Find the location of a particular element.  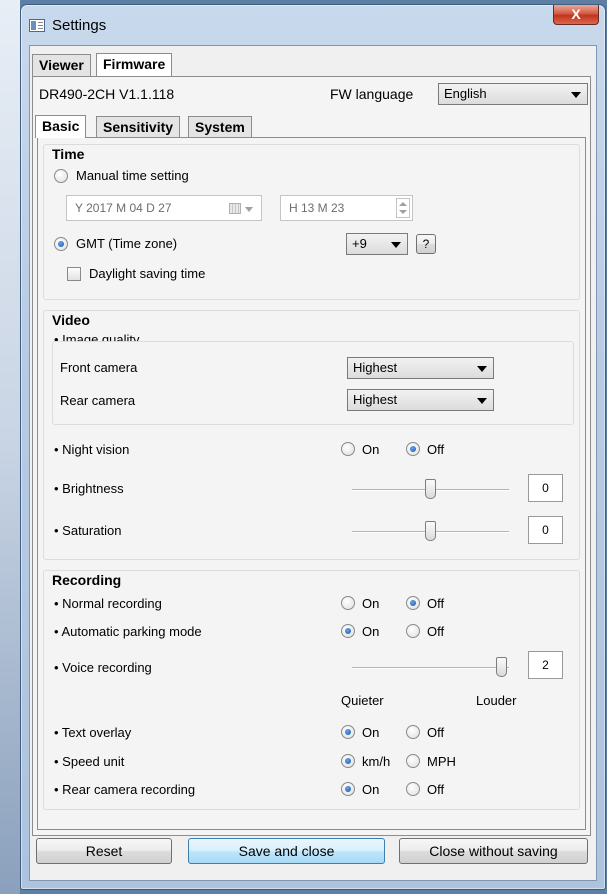

fw-language-label: FW language is located at coordinates (372, 94).